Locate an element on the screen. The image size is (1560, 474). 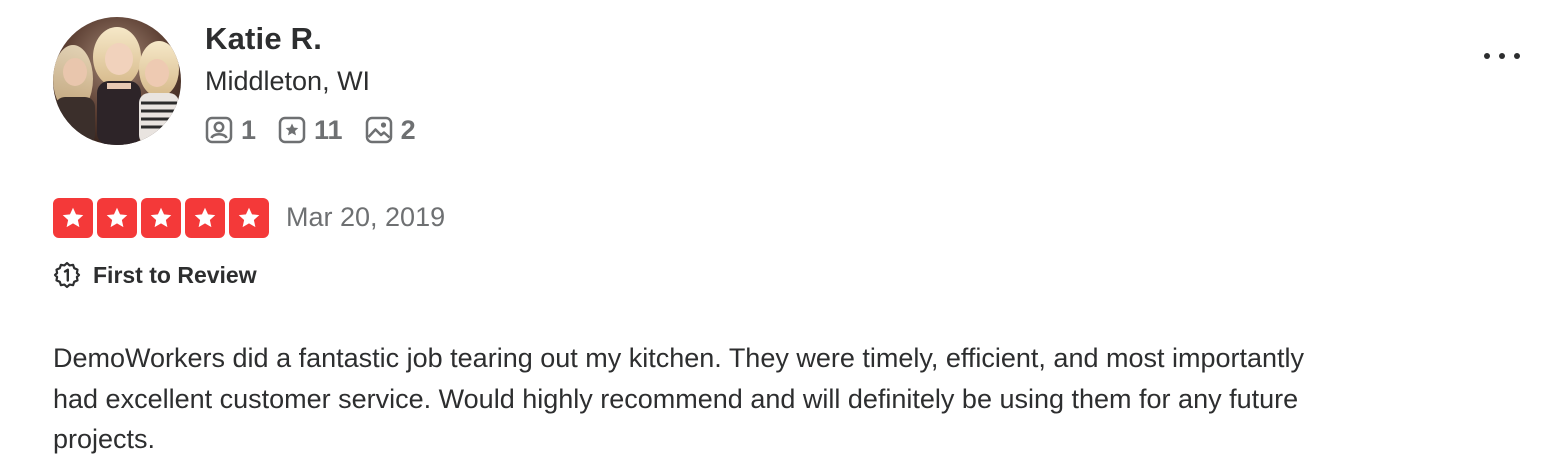
friends-icon is located at coordinates (223, 130).